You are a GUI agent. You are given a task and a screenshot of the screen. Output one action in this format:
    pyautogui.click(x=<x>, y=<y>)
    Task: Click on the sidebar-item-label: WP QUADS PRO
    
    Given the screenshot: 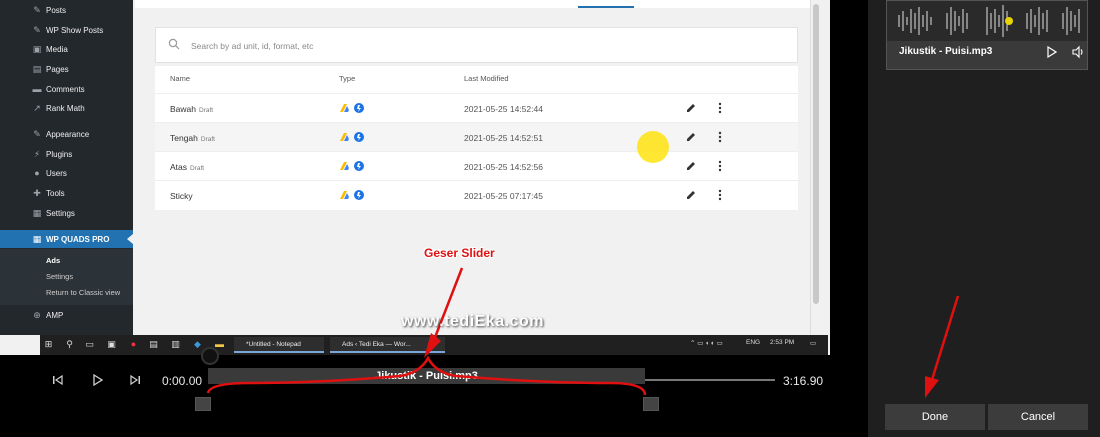 What is the action you would take?
    pyautogui.click(x=78, y=239)
    